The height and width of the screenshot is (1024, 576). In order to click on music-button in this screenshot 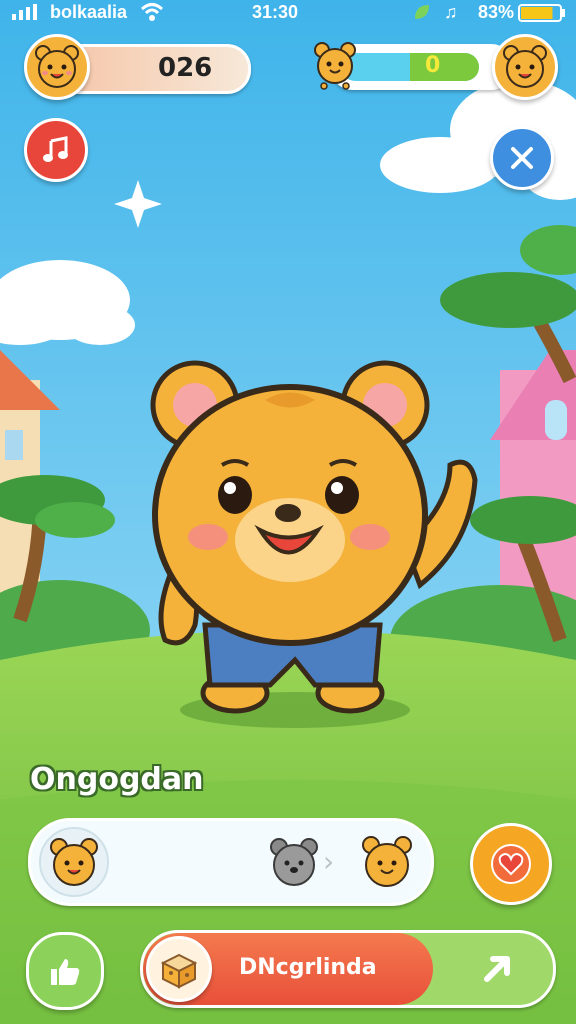, I will do `click(56, 150)`.